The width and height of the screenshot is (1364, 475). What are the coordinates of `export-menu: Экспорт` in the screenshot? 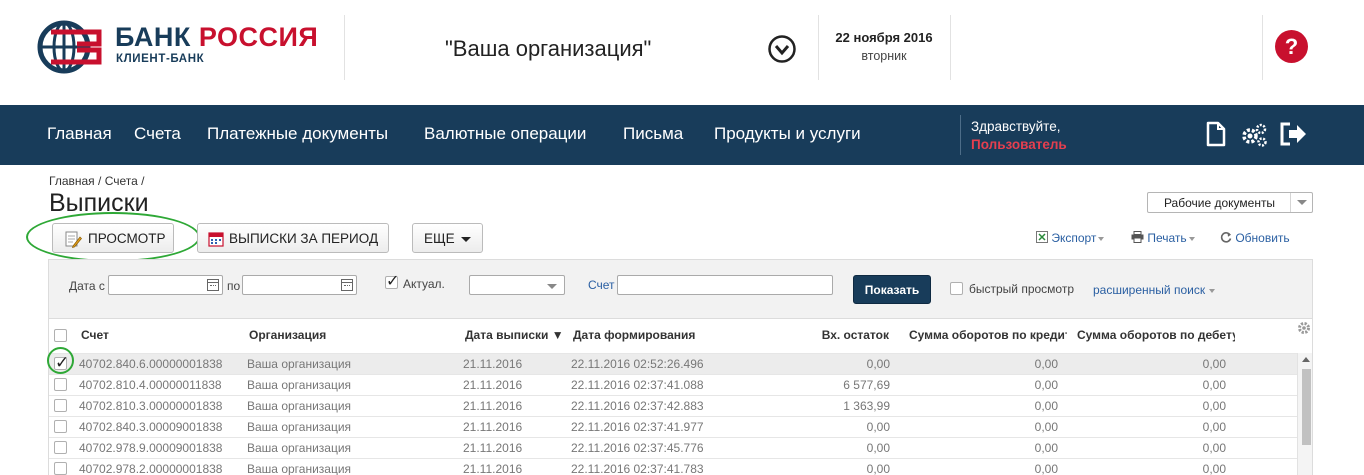 It's located at (1070, 238).